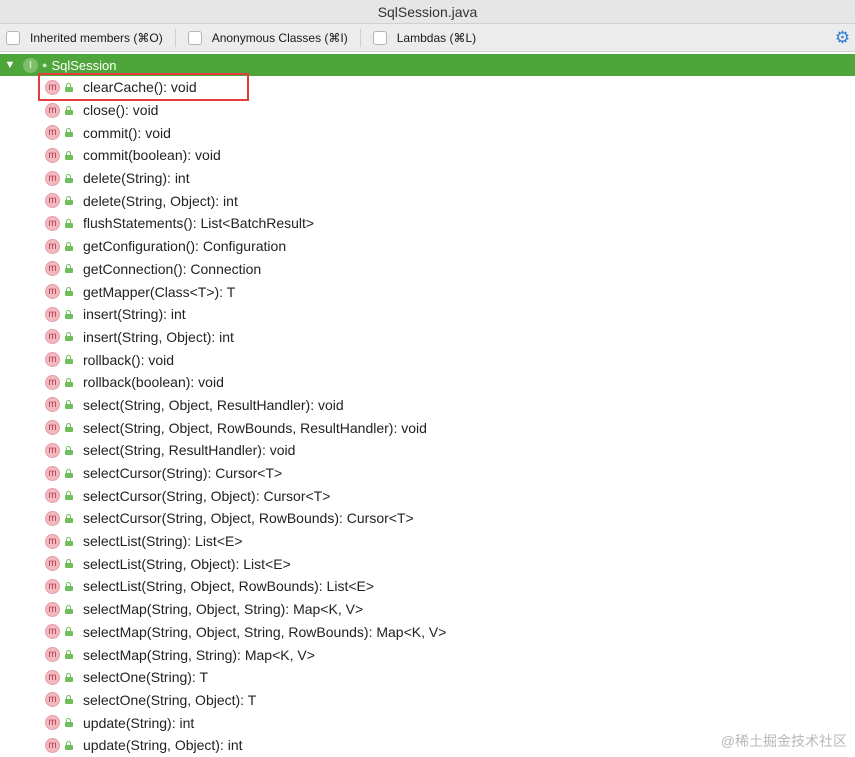 Image resolution: width=855 pixels, height=757 pixels. I want to click on method-row: m delete(String): int, so click(427, 178).